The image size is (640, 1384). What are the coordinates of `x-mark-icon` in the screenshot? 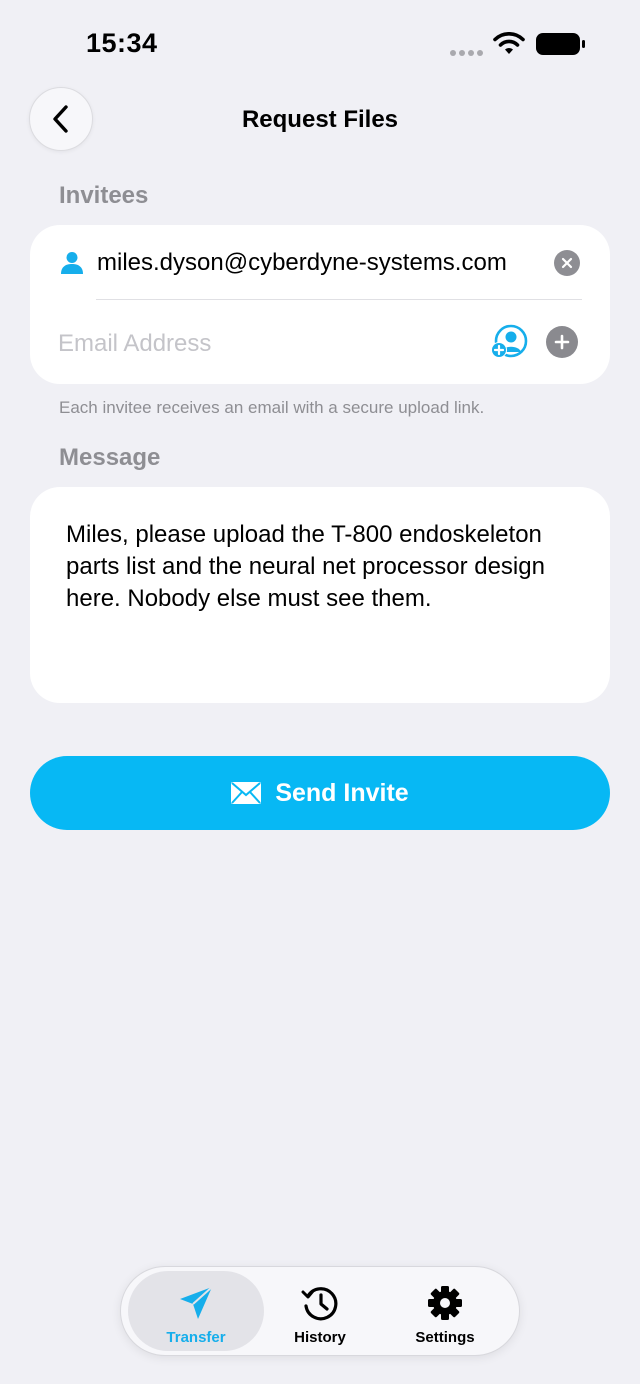 It's located at (567, 263).